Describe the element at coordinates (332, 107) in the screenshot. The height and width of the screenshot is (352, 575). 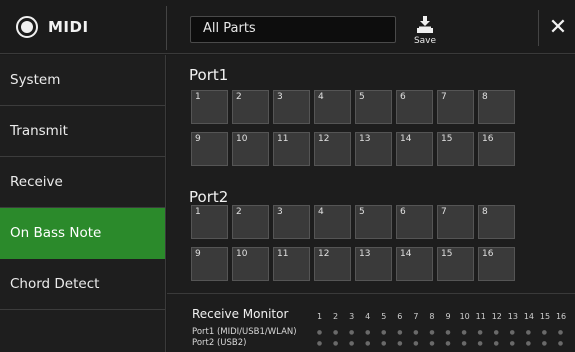
I see `port1-channel-4-button: 4` at that location.